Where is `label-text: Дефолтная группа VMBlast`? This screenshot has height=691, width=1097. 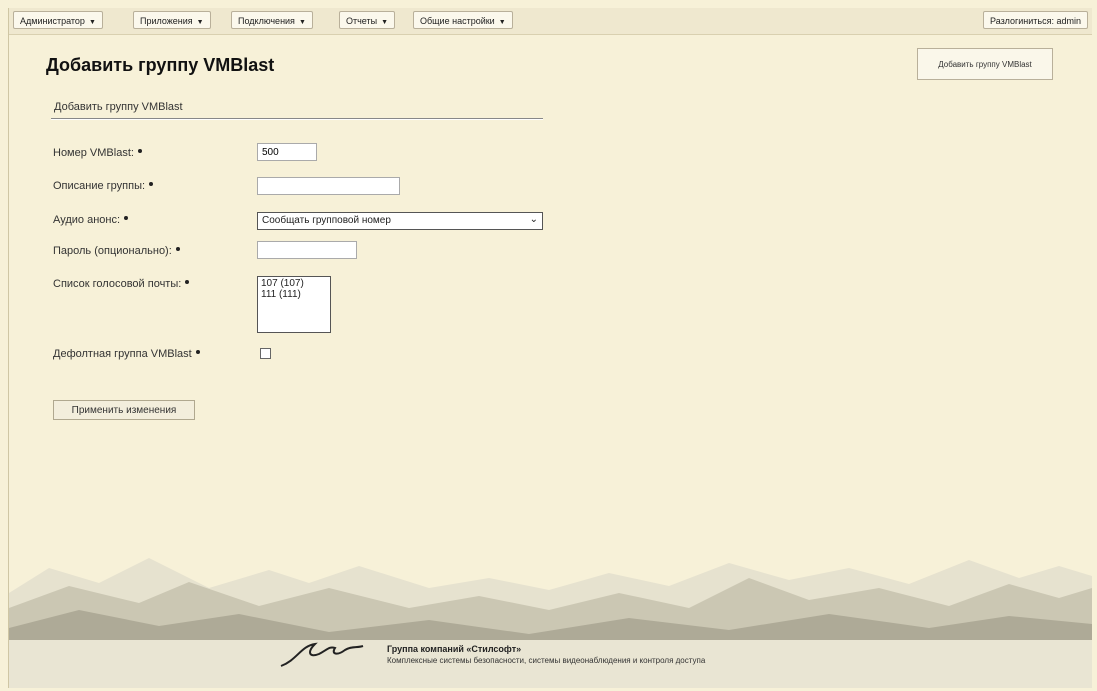
label-text: Дефолтная группа VMBlast is located at coordinates (122, 354).